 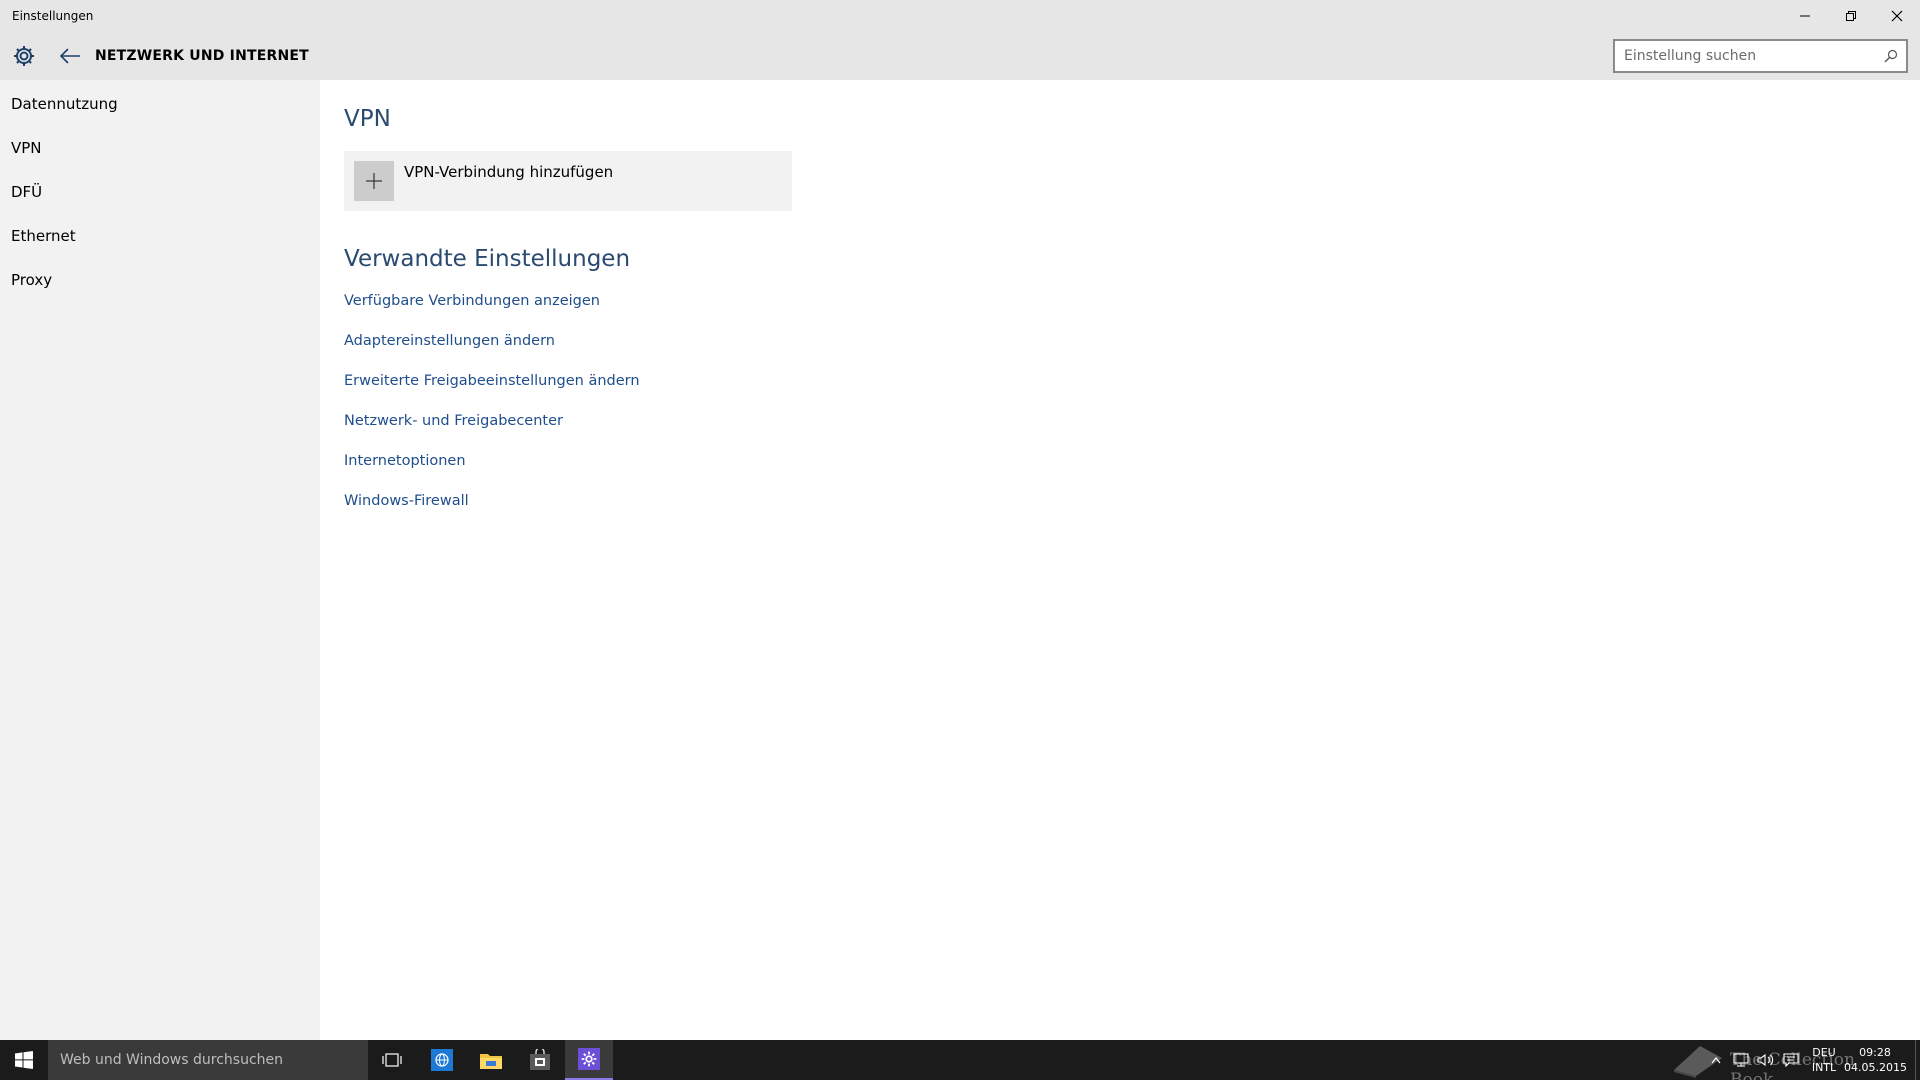 I want to click on plus-icon, so click(x=374, y=181).